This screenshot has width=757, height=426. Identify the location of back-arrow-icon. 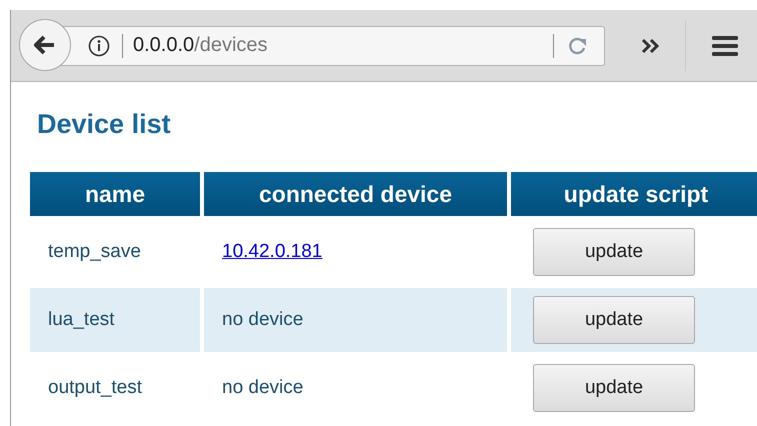
(45, 45).